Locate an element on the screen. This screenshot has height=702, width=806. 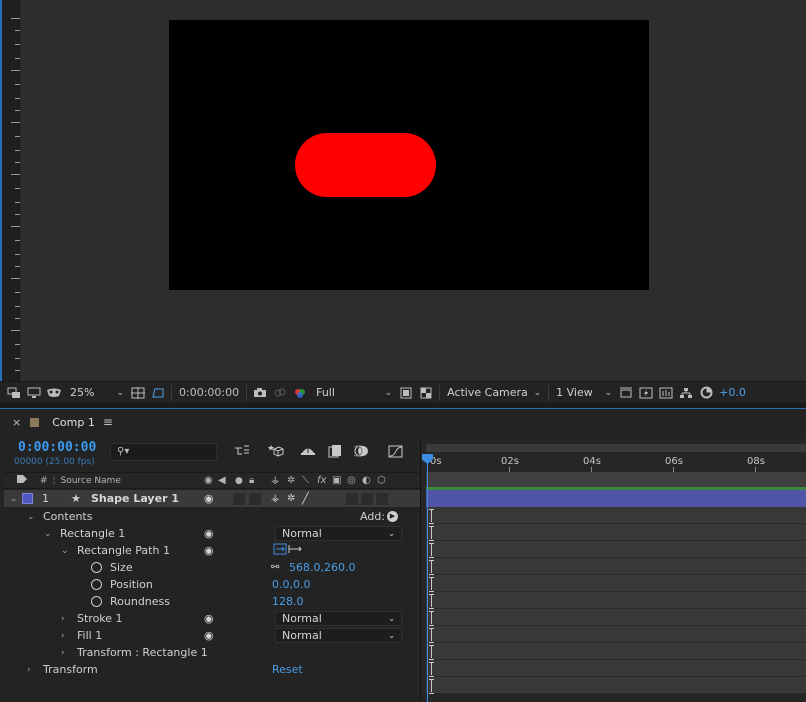
reset-link: Reset is located at coordinates (287, 669).